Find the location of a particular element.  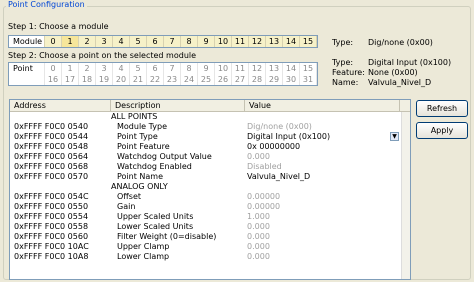

point-cell-27: 27 is located at coordinates (240, 79).